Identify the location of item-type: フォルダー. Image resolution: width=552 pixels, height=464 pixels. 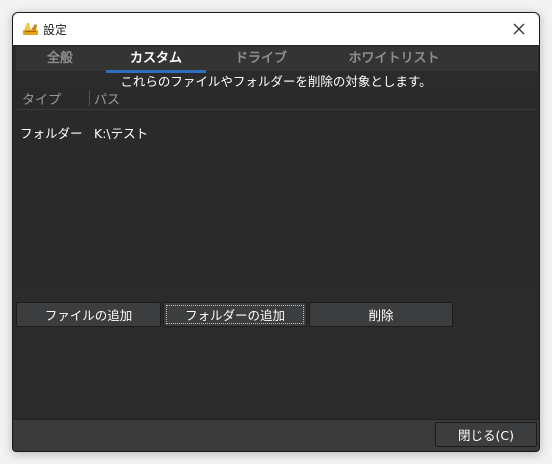
(51, 133).